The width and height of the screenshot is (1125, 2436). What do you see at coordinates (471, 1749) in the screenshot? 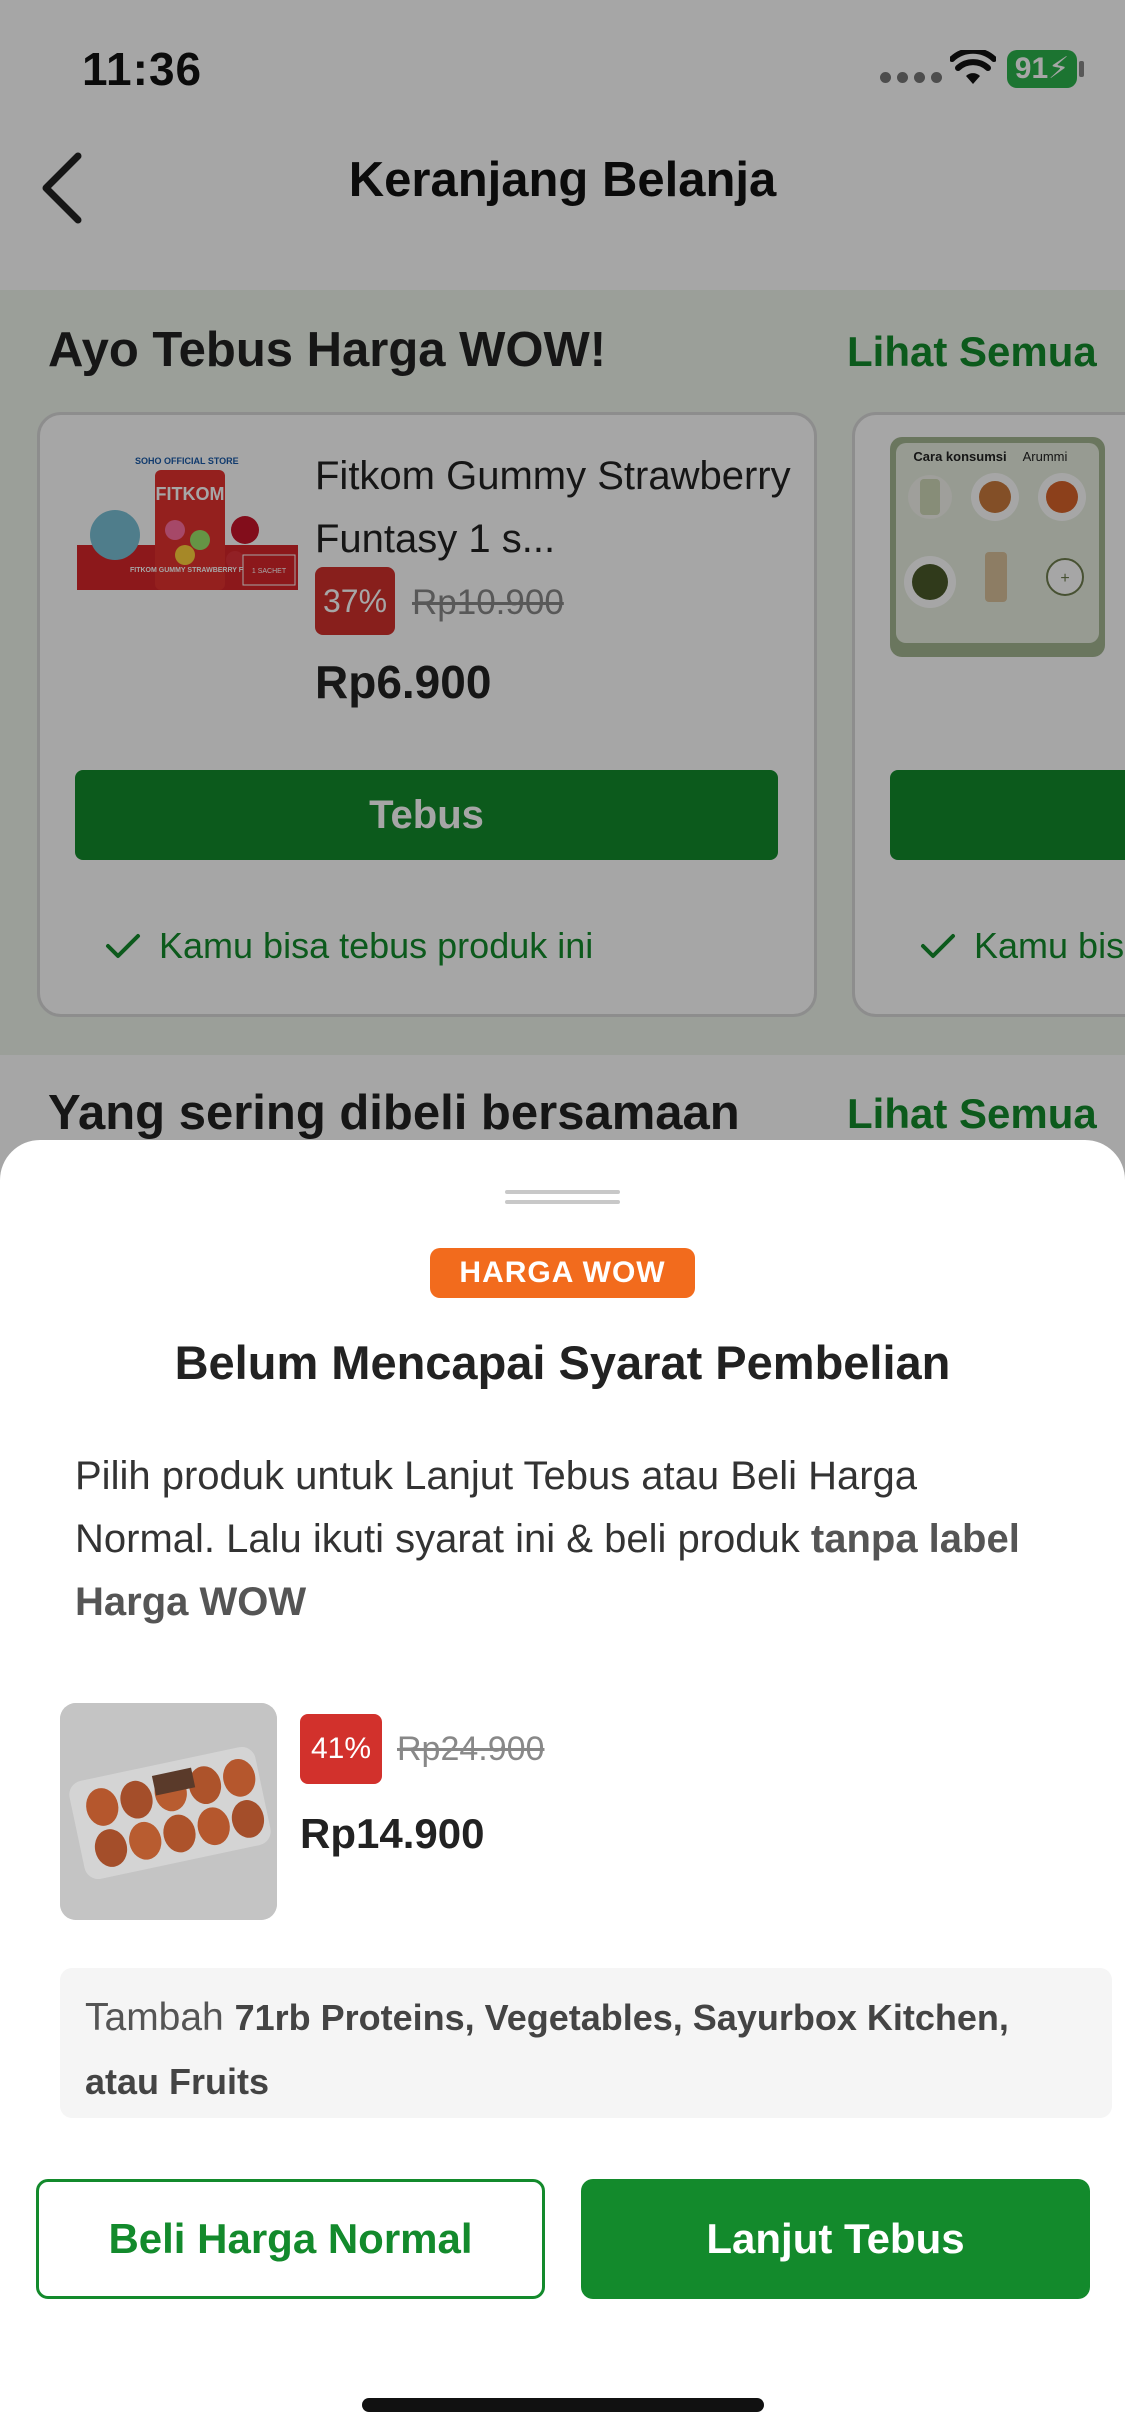
I see `sheet-original-price: Rp24.900` at bounding box center [471, 1749].